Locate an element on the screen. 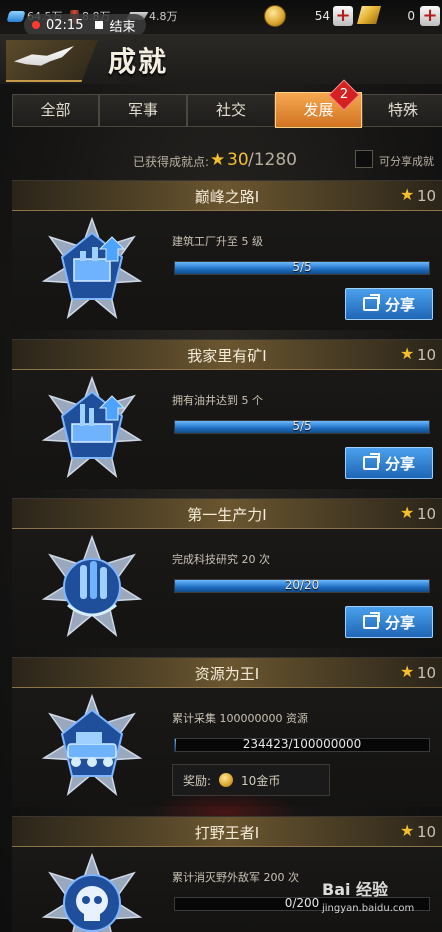  achievement-title: 第一生产力Ⅰ is located at coordinates (227, 515).